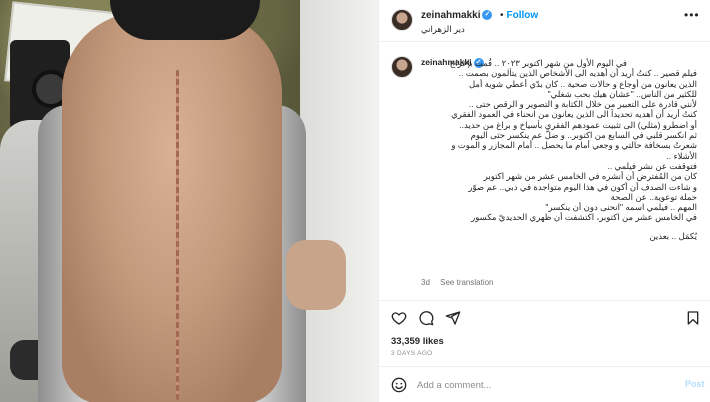 This screenshot has width=710, height=402. What do you see at coordinates (453, 318) in the screenshot?
I see `share-icon` at bounding box center [453, 318].